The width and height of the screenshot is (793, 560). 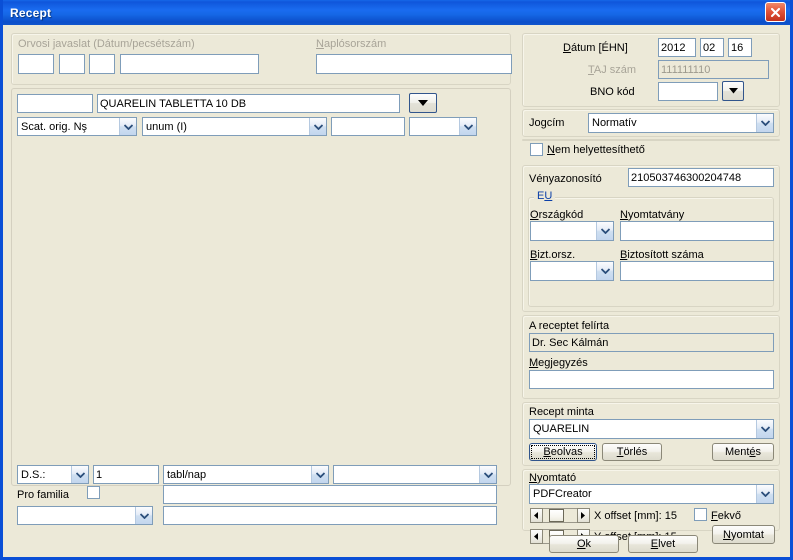 I want to click on template-save-label: Mentés, so click(x=743, y=452).